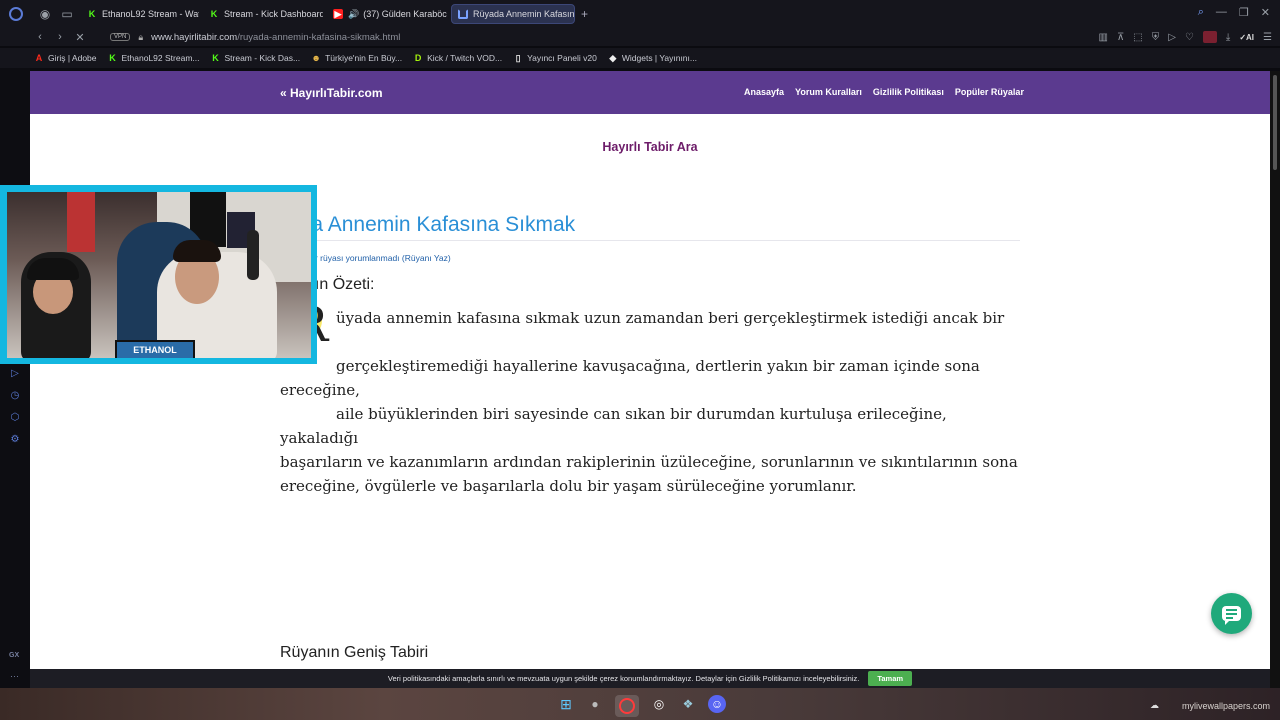  I want to click on snapshot-icon: ⬚, so click(1137, 37).